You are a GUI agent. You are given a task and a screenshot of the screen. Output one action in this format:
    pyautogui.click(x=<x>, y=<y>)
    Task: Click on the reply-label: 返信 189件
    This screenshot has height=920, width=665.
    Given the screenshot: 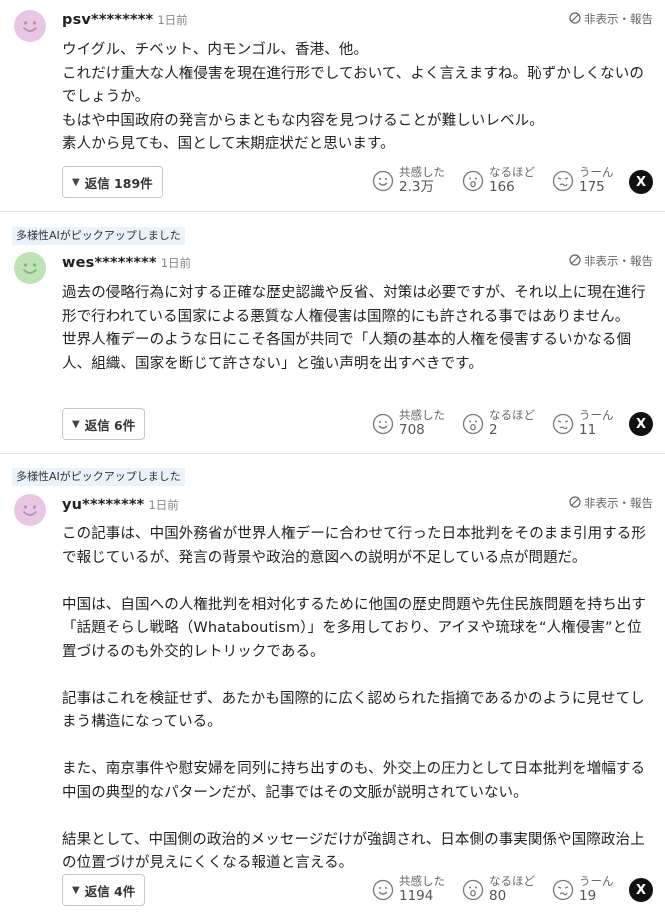 What is the action you would take?
    pyautogui.click(x=118, y=183)
    